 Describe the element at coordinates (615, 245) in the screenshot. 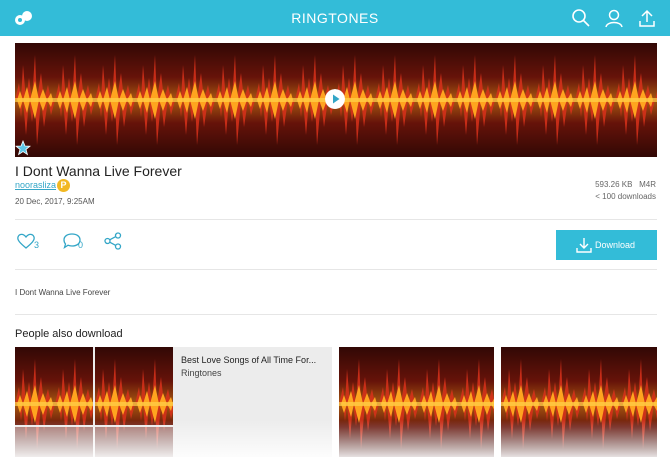

I see `download-label: Download` at that location.